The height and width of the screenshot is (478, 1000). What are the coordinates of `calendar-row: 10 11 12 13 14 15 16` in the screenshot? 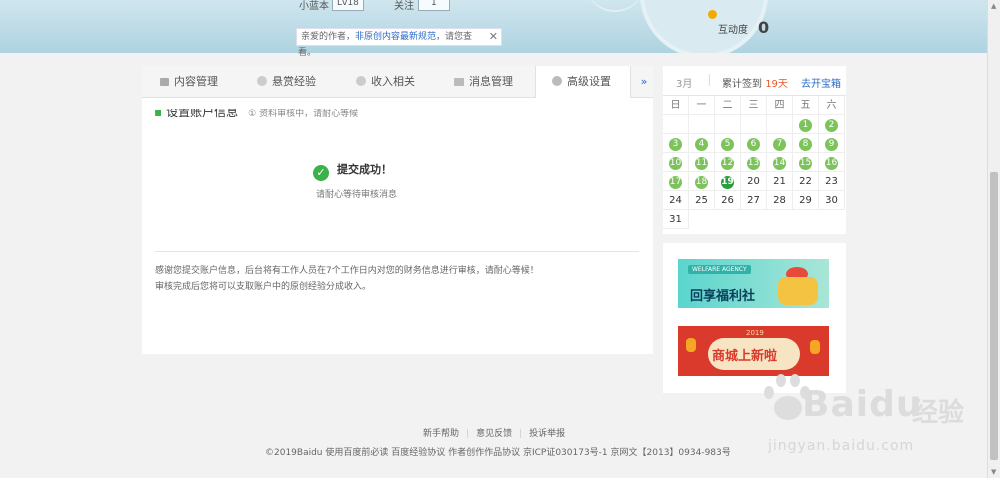 It's located at (754, 162).